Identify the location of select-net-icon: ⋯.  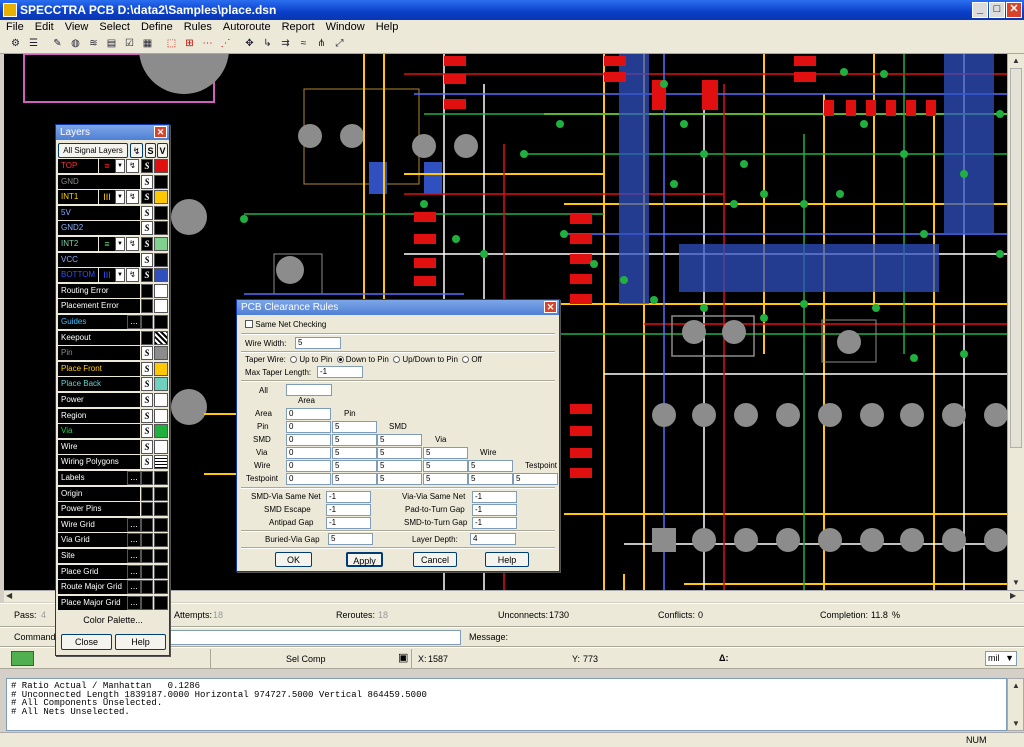
(207, 44).